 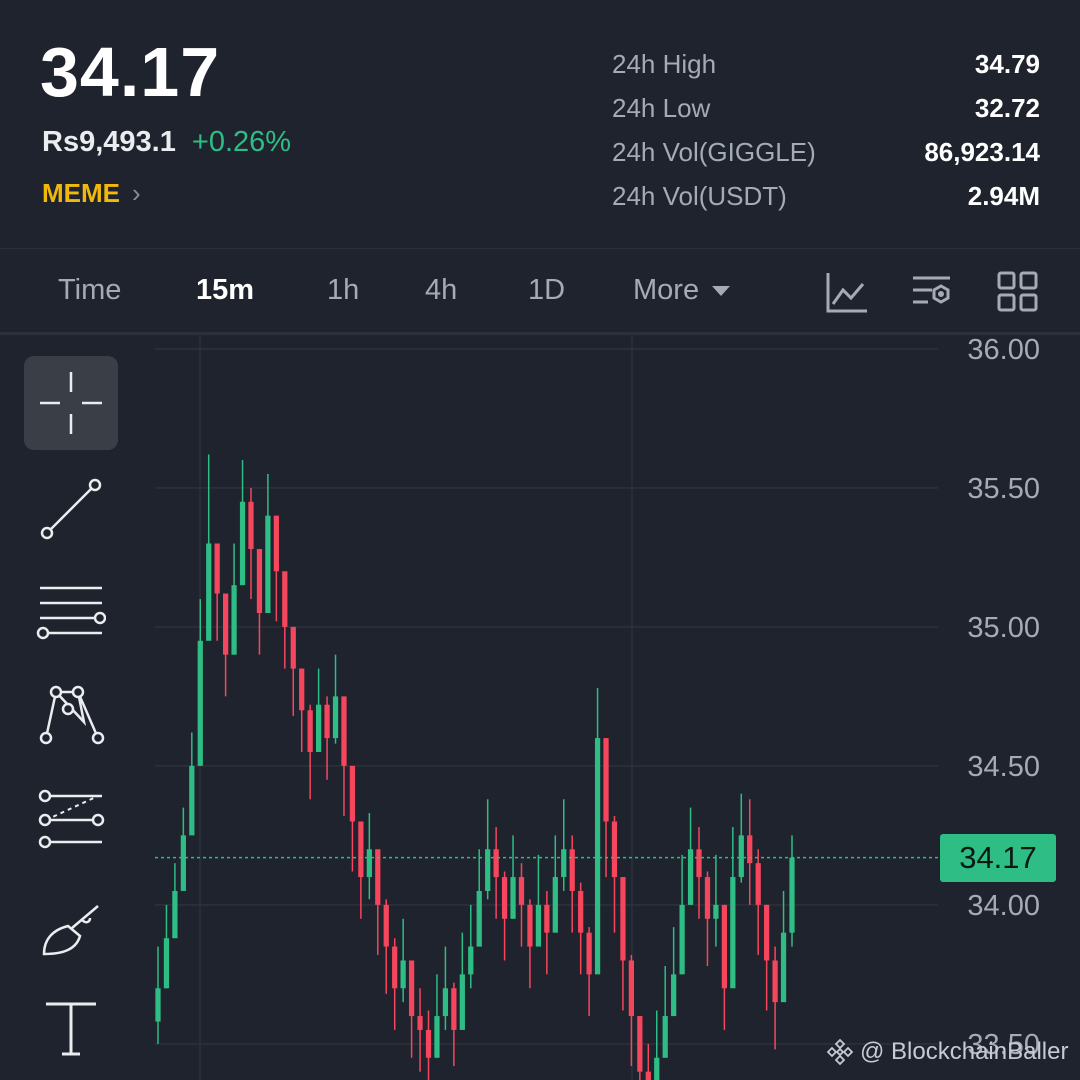 I want to click on tab-15m: 15m, so click(x=225, y=290).